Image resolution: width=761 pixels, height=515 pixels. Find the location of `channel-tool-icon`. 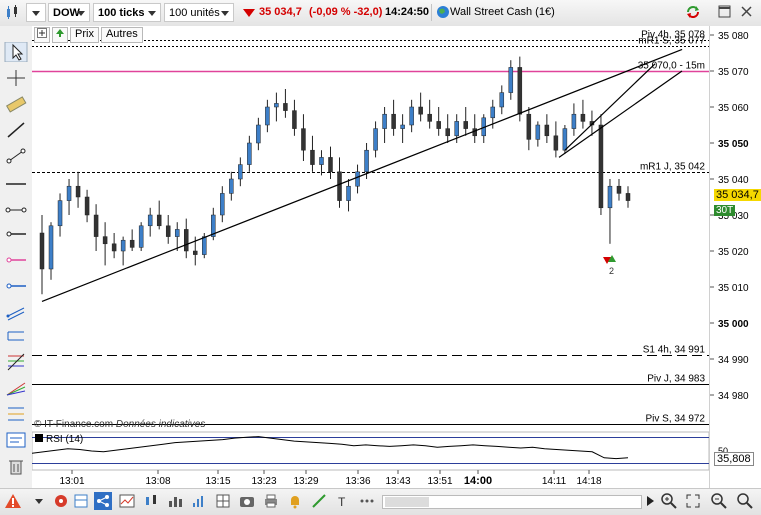

channel-tool-icon is located at coordinates (16, 312).